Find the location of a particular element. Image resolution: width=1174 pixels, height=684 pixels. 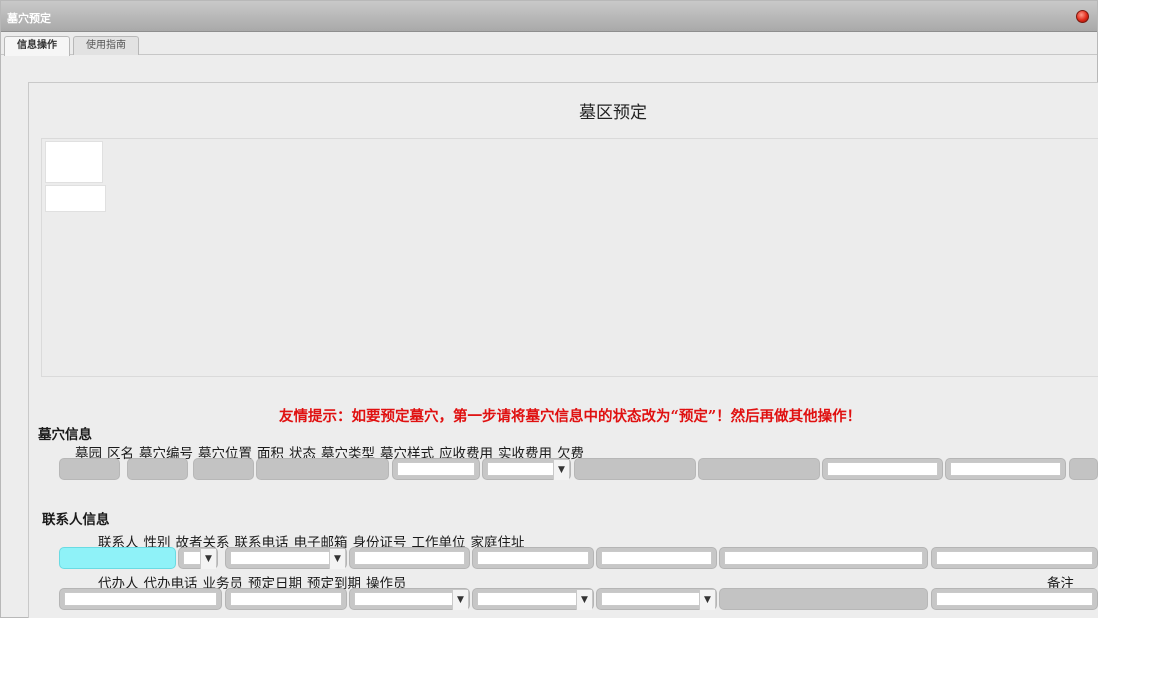

close-icon is located at coordinates (1082, 16).